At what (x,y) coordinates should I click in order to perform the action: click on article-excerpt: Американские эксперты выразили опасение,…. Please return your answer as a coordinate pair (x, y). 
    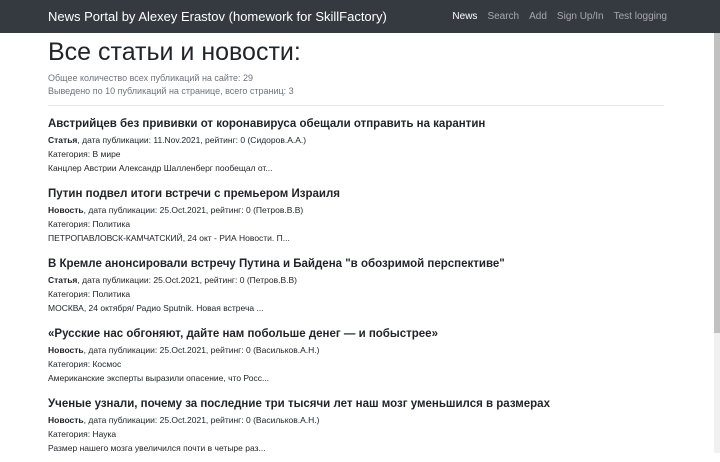
    Looking at the image, I should click on (159, 378).